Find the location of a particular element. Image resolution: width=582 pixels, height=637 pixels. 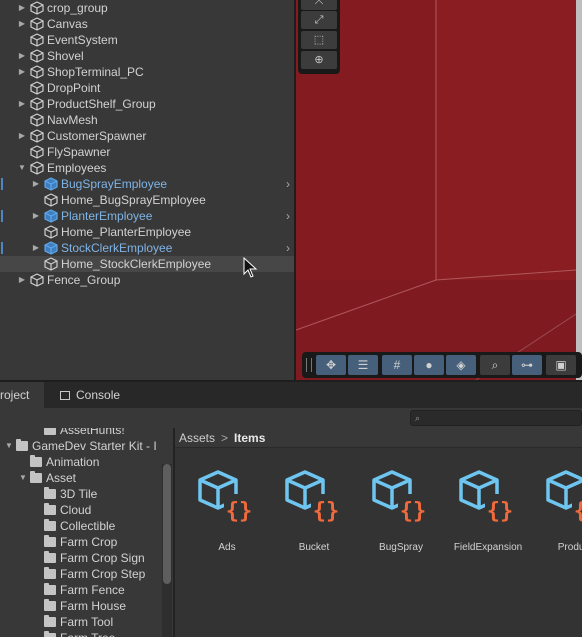

prefab-override-bar is located at coordinates (2, 216).